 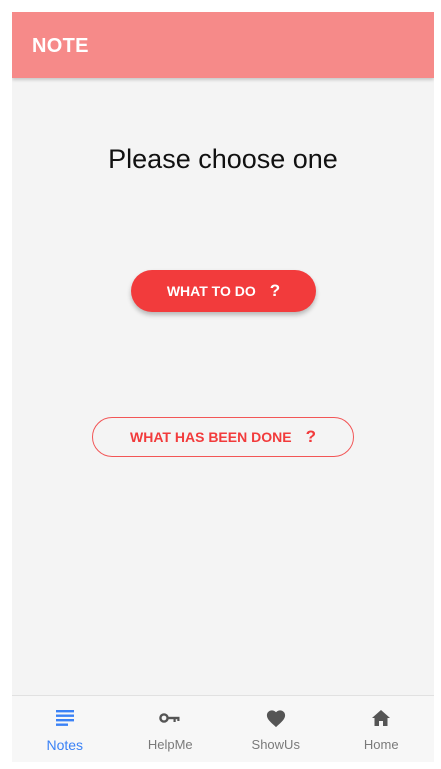 I want to click on what-to-do-button: WHAT TO DO ?, so click(x=223, y=291).